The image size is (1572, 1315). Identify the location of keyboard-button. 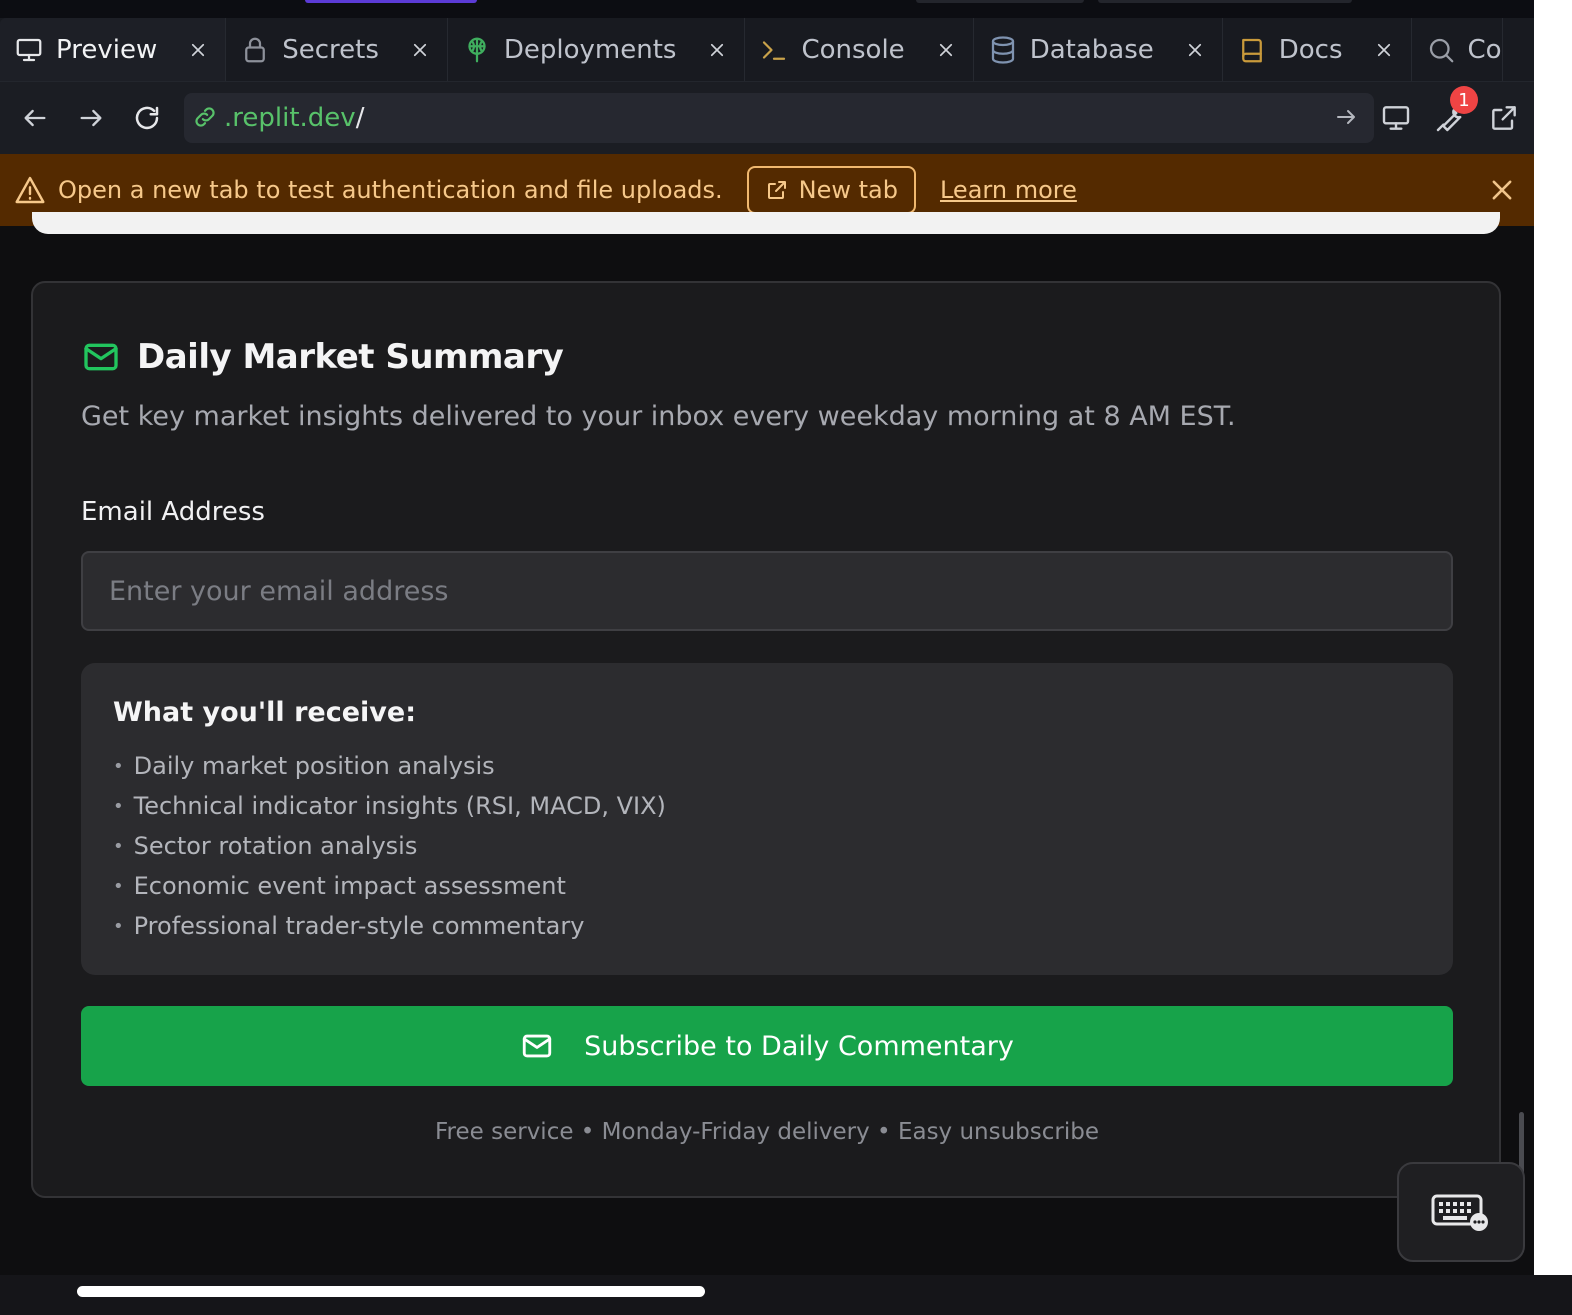
(1461, 1212).